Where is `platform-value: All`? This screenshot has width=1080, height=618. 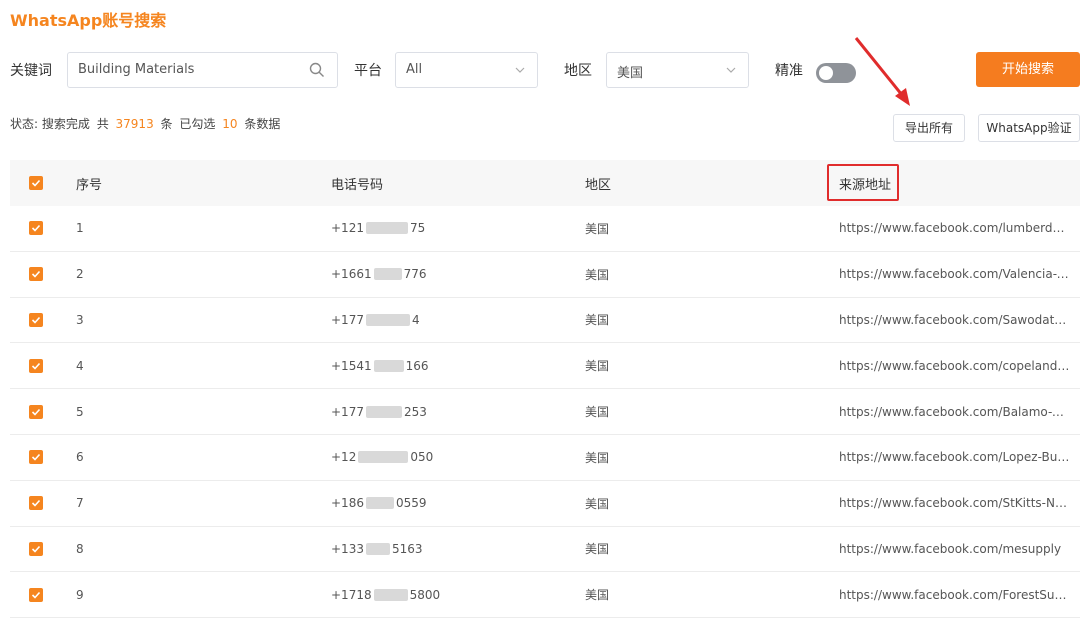
platform-value: All is located at coordinates (414, 69).